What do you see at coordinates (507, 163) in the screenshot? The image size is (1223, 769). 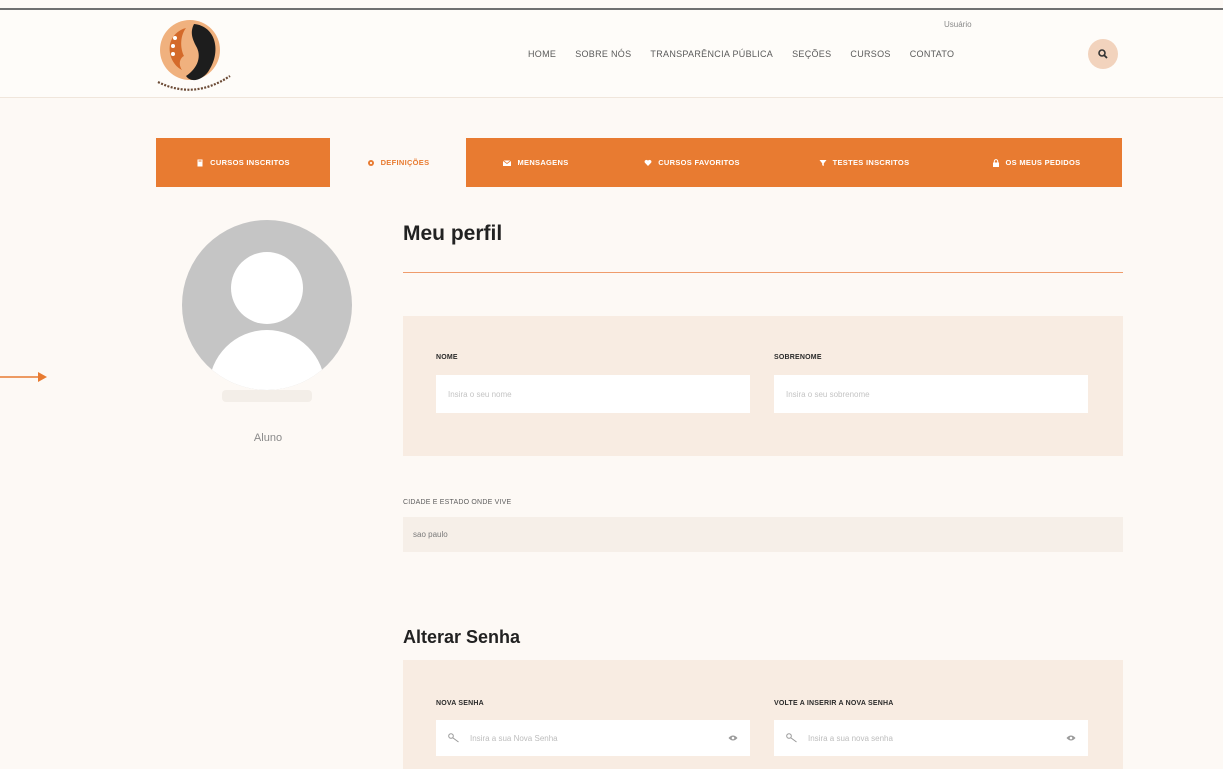 I see `envelope-icon` at bounding box center [507, 163].